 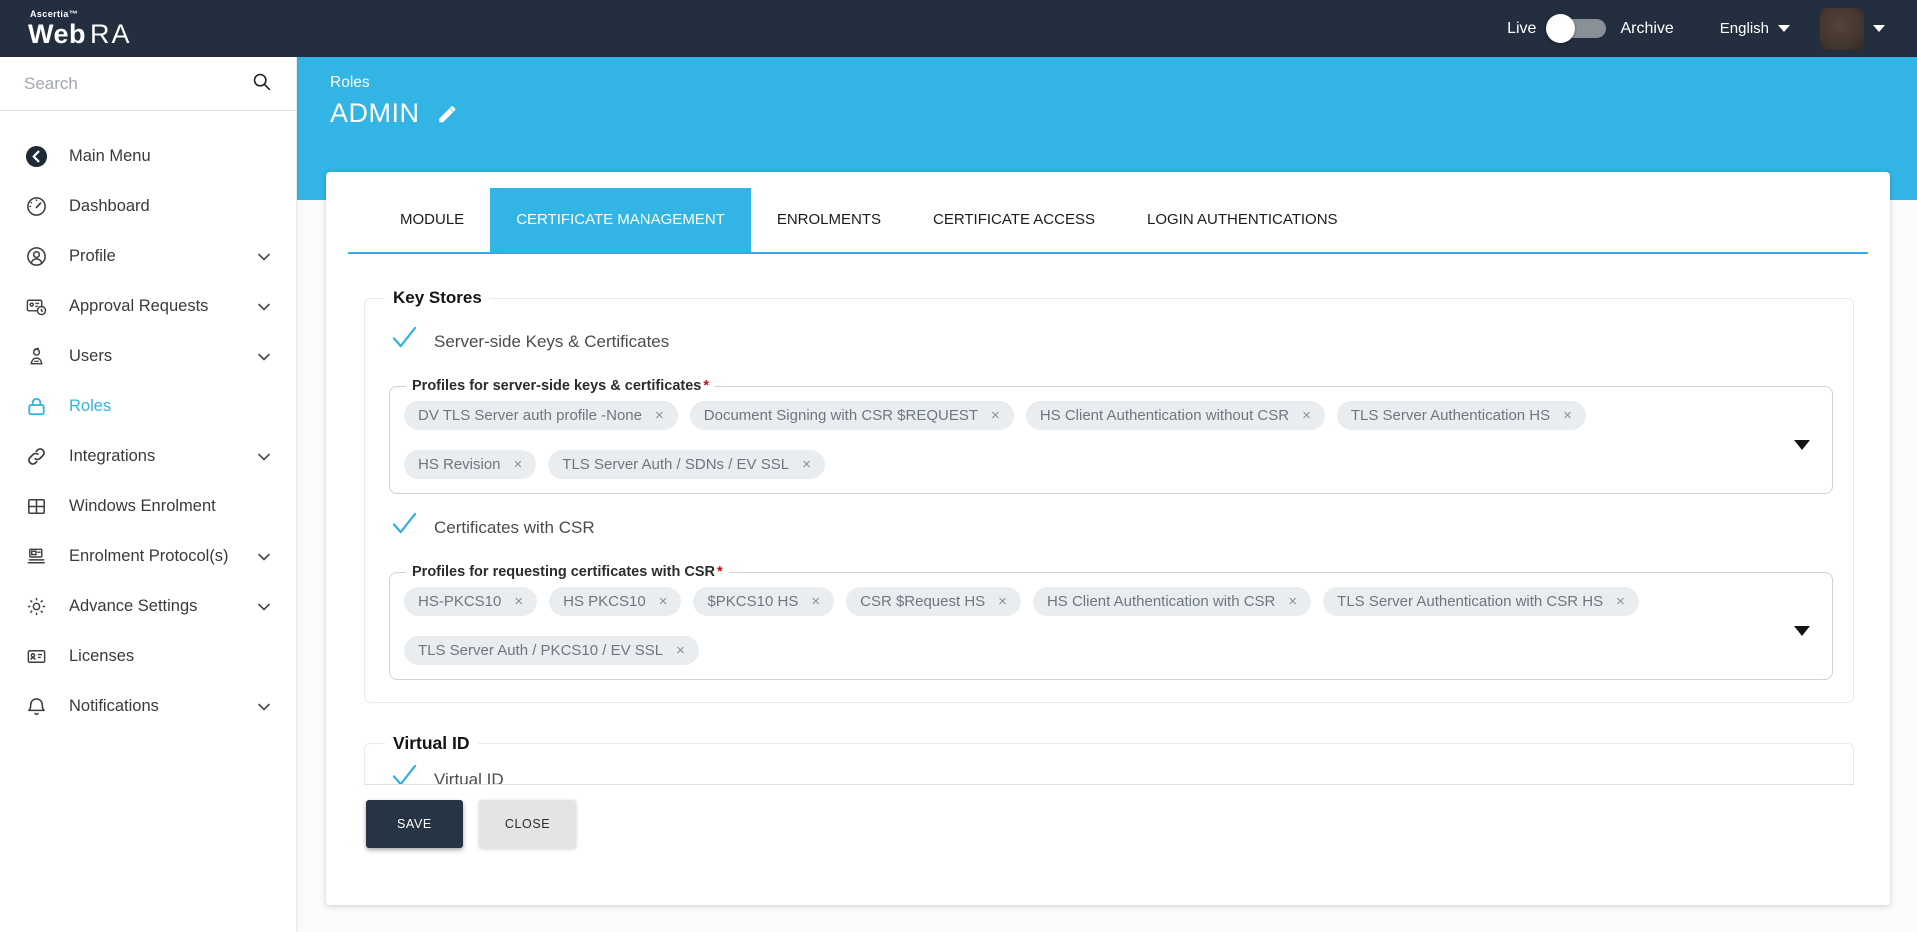 I want to click on dashboard-icon, so click(x=36, y=206).